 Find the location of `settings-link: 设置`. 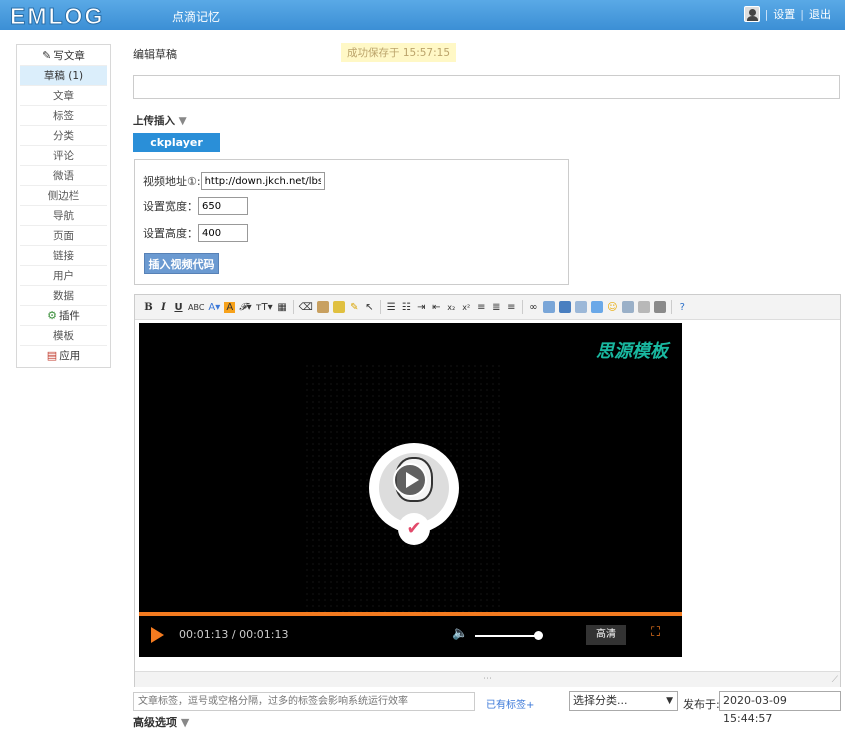

settings-link: 设置 is located at coordinates (784, 14).